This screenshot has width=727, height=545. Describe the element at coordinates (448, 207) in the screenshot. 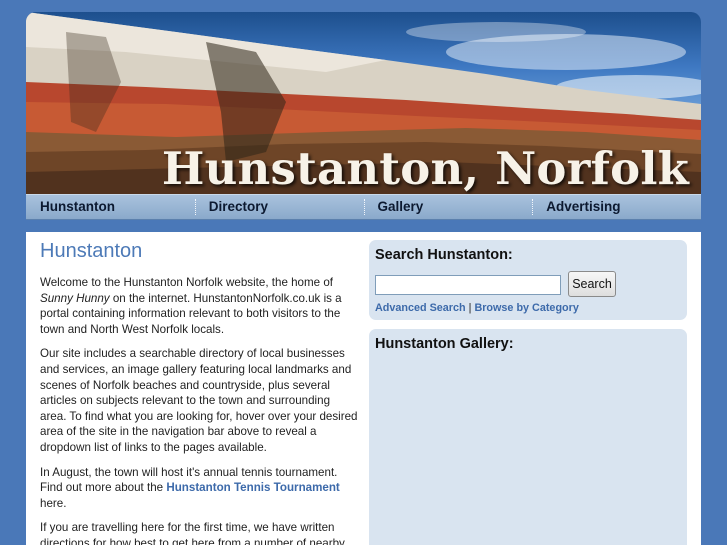

I see `nav-item-gallery: Gallery` at that location.